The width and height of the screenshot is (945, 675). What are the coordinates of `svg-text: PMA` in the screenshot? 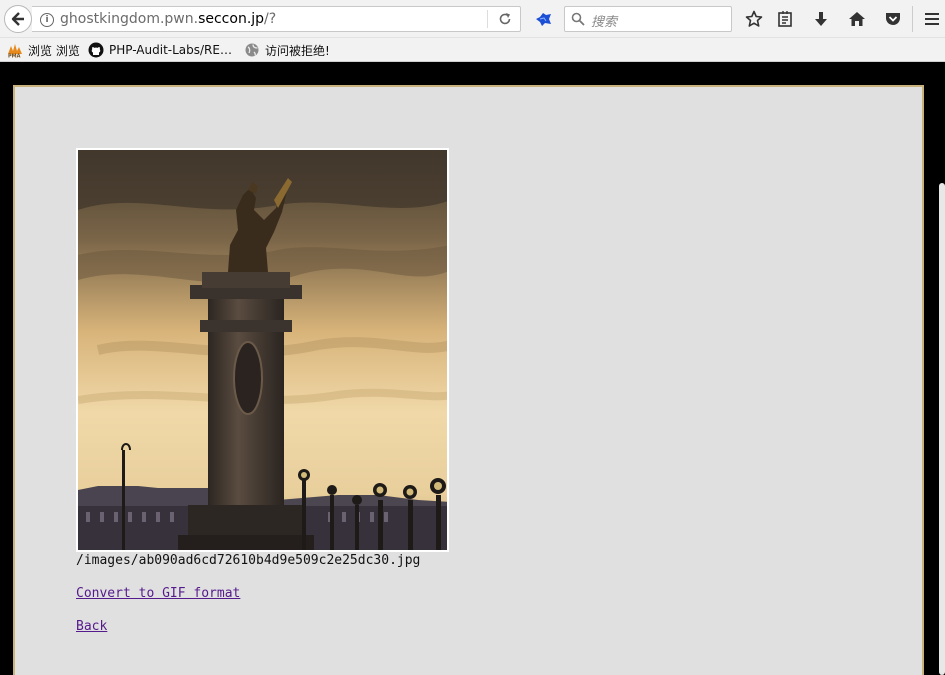 It's located at (14, 56).